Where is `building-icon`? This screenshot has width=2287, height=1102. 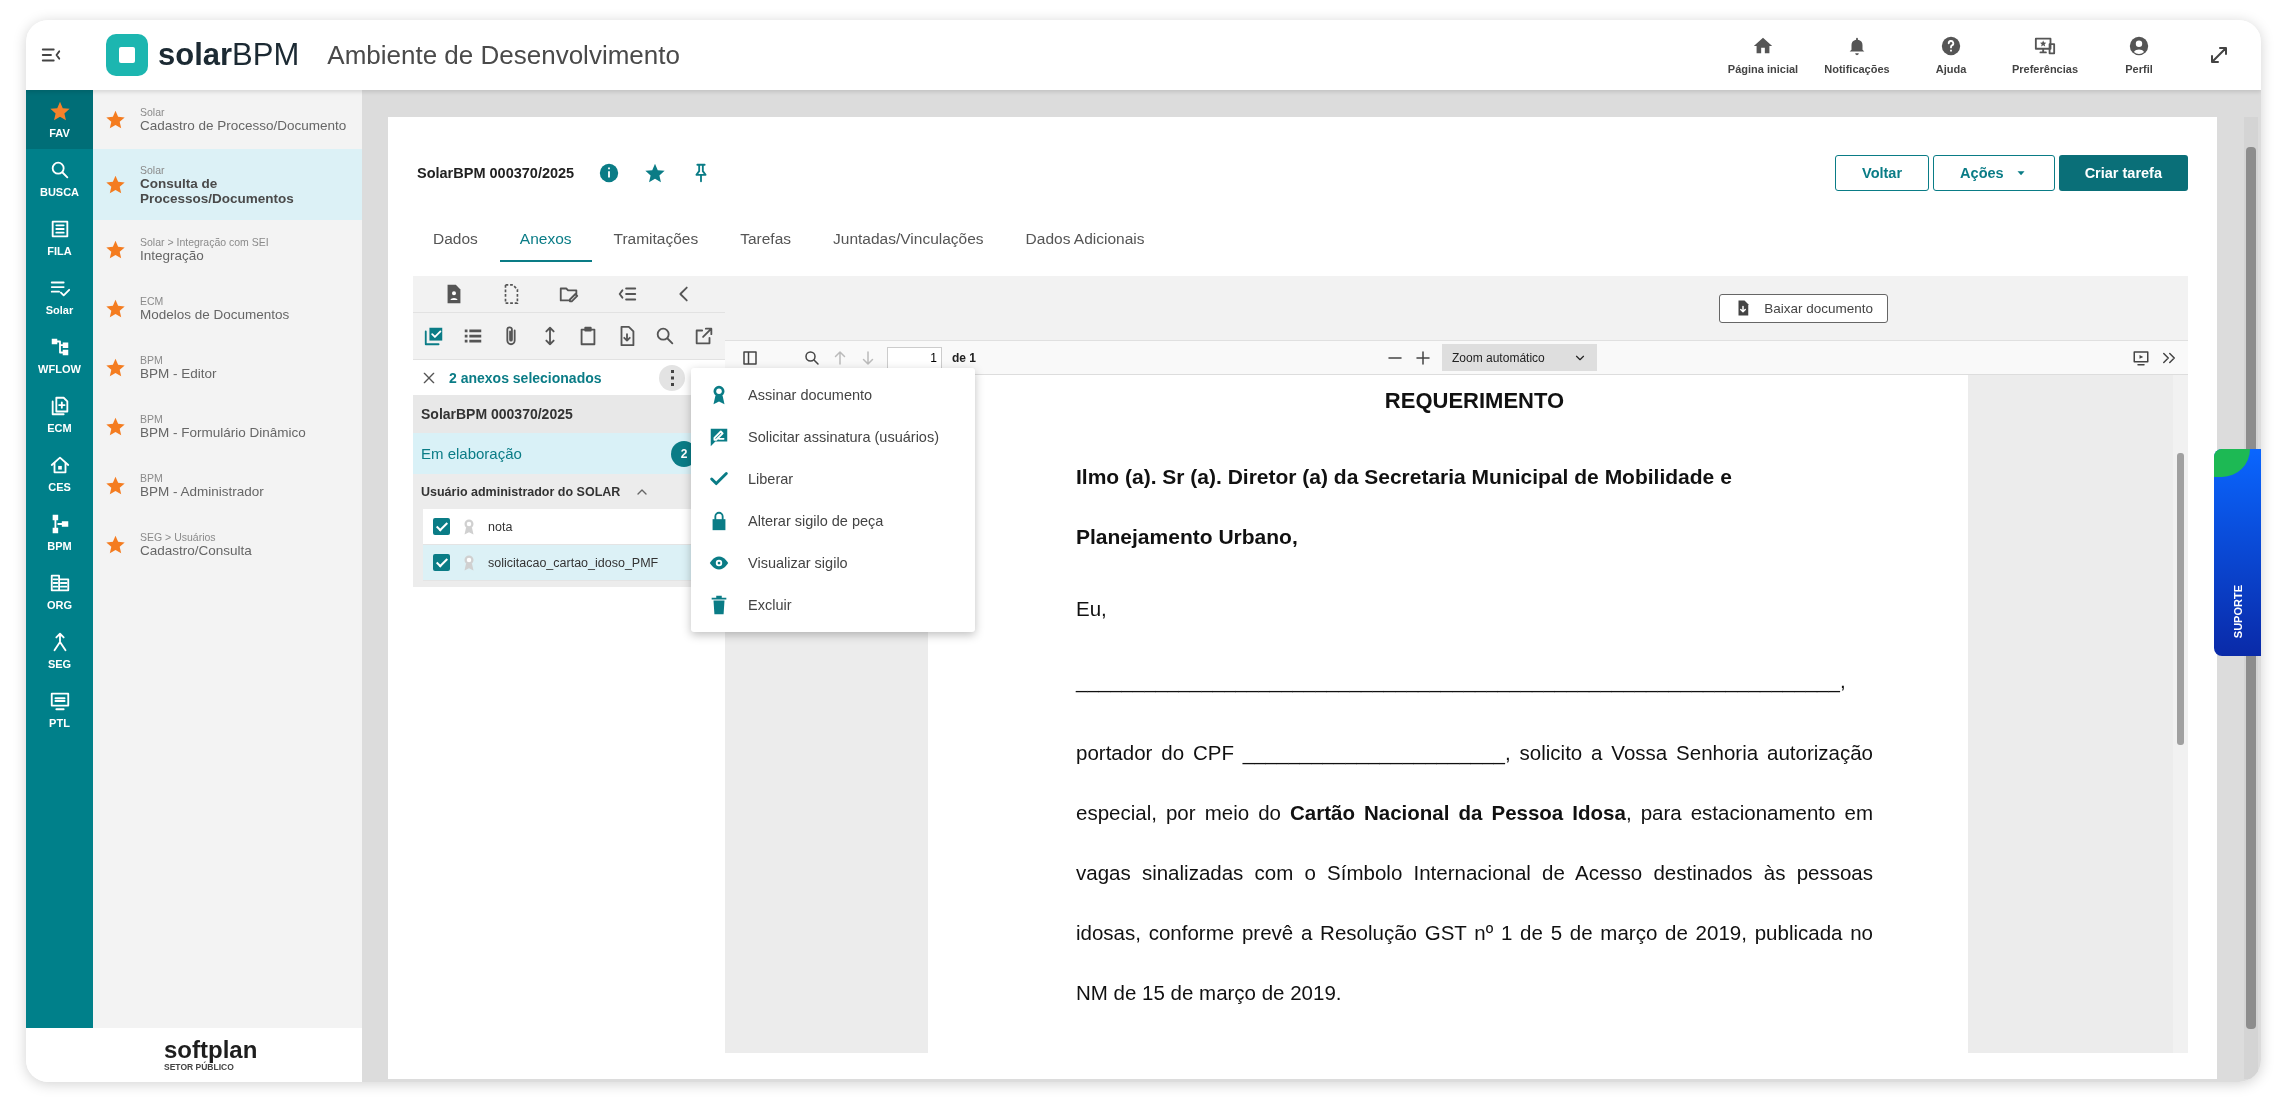 building-icon is located at coordinates (59, 583).